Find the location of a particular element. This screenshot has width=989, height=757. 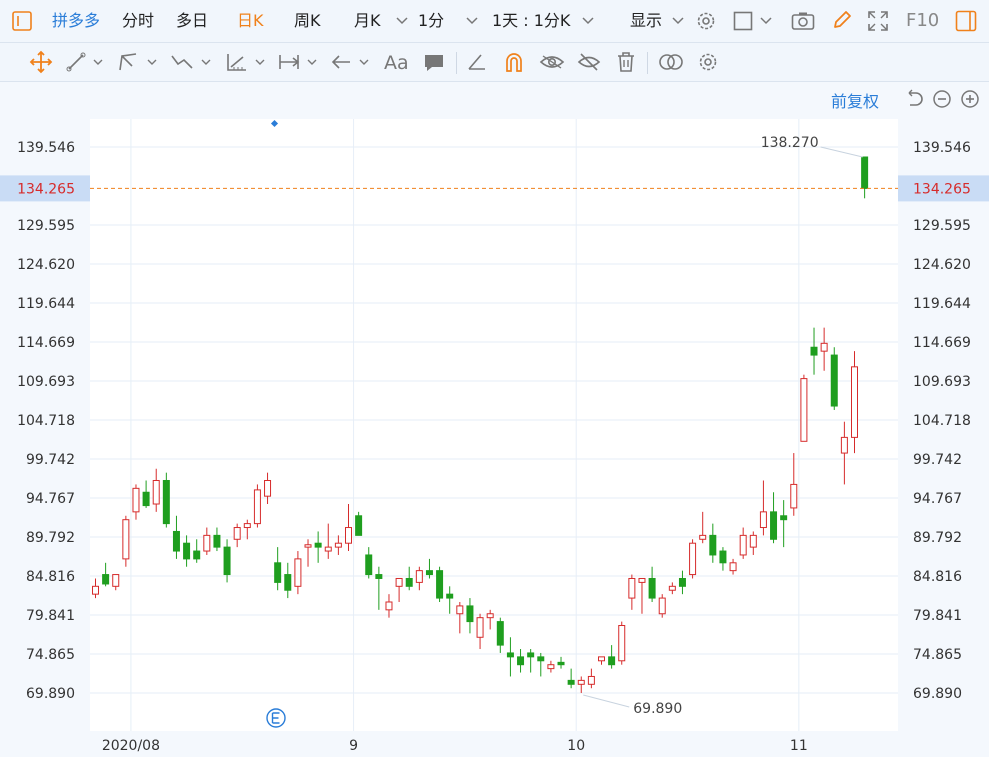

y-tick-label-left: 124.620 is located at coordinates (46, 265).